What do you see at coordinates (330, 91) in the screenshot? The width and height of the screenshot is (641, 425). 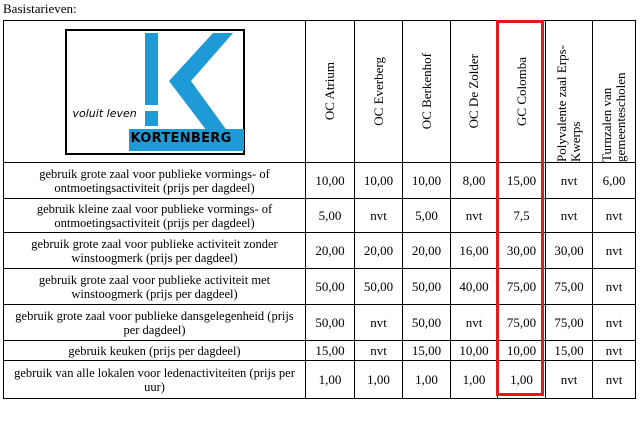 I see `column-header: OC Atrium` at bounding box center [330, 91].